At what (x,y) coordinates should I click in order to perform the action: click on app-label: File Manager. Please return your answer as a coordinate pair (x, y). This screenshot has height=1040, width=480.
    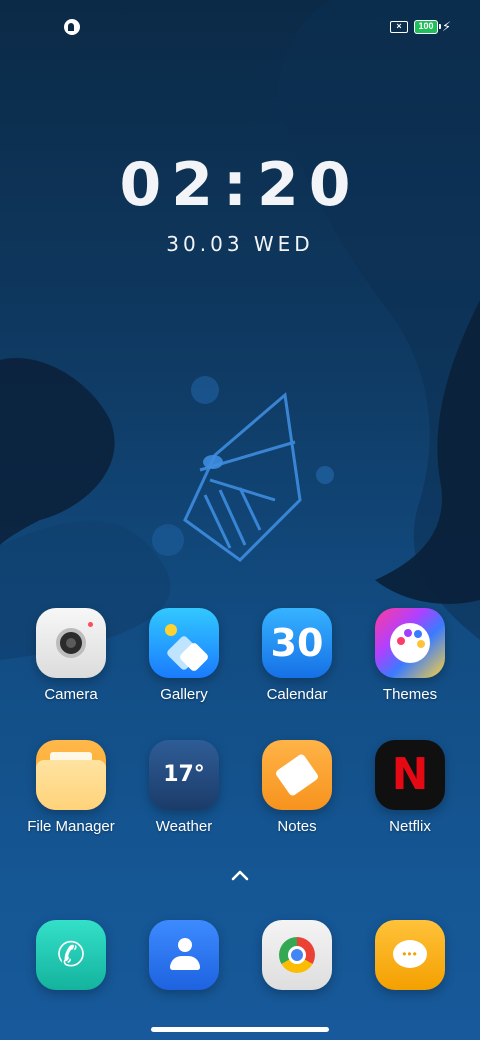
    Looking at the image, I should click on (71, 826).